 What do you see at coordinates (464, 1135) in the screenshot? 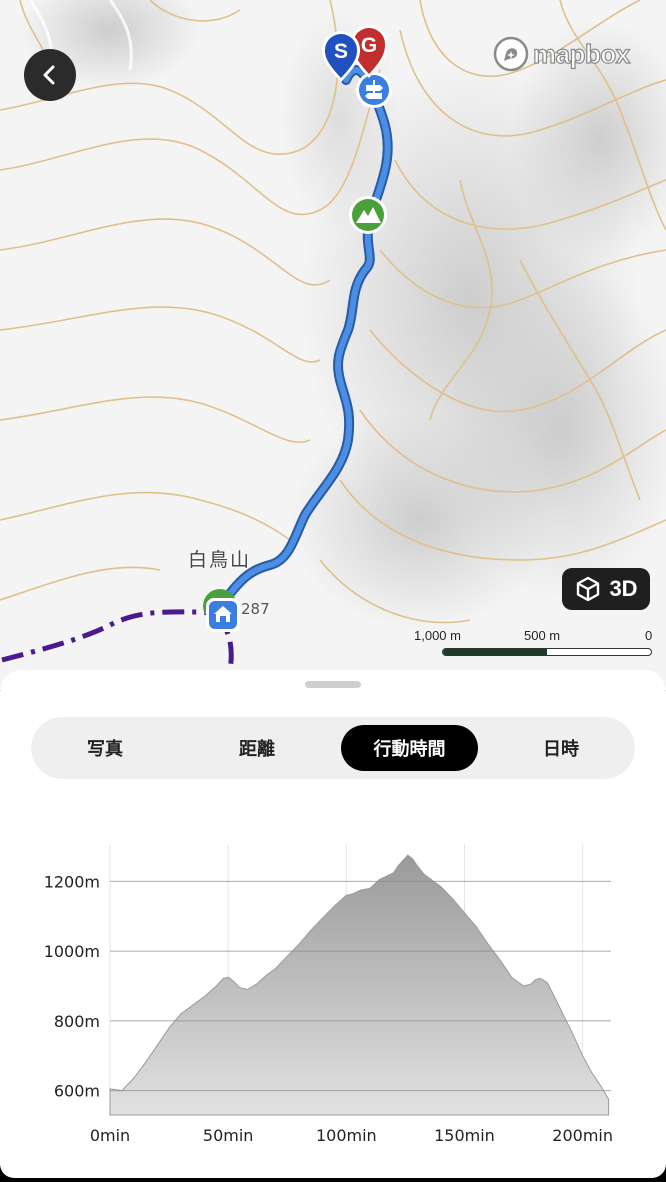
I see `chart-x-tick-label: 150min` at bounding box center [464, 1135].